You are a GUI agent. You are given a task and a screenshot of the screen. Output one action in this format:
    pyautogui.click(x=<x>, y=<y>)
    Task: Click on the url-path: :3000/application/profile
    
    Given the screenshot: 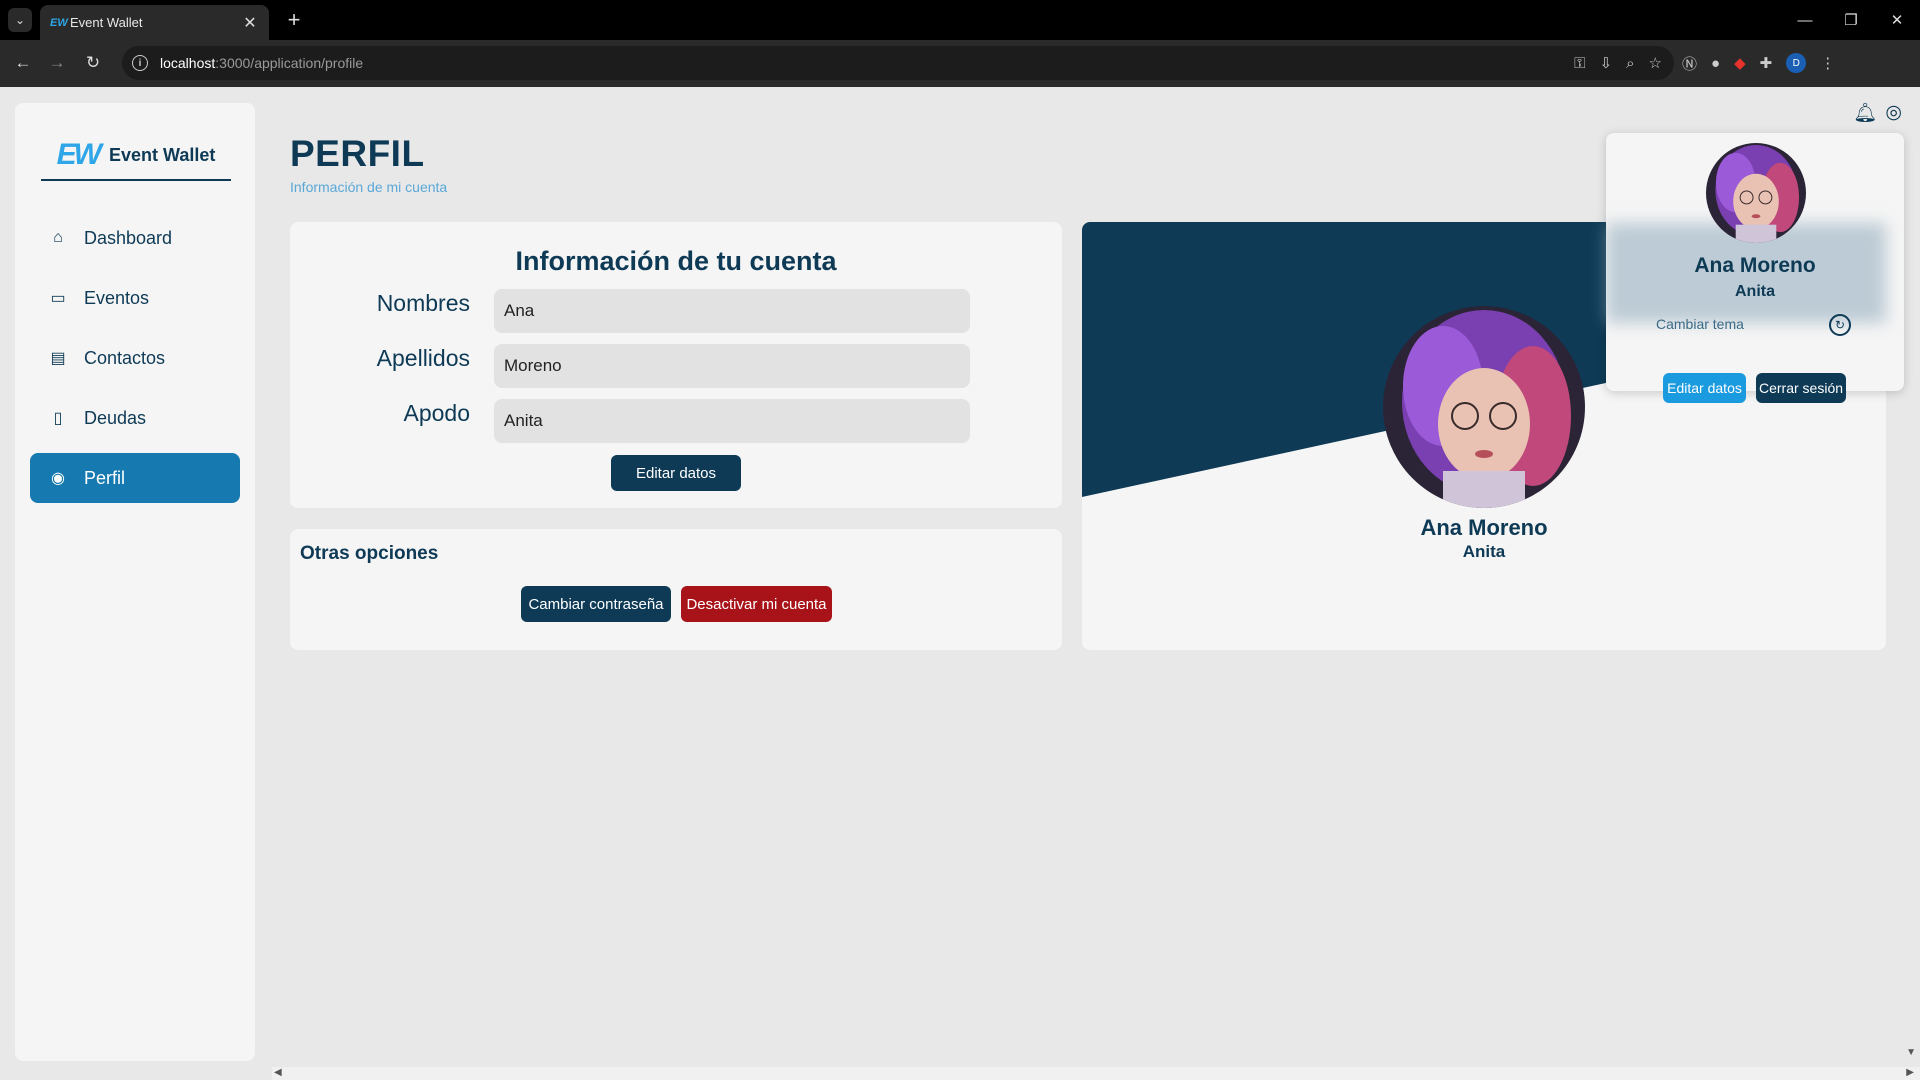 What is the action you would take?
    pyautogui.click(x=289, y=63)
    